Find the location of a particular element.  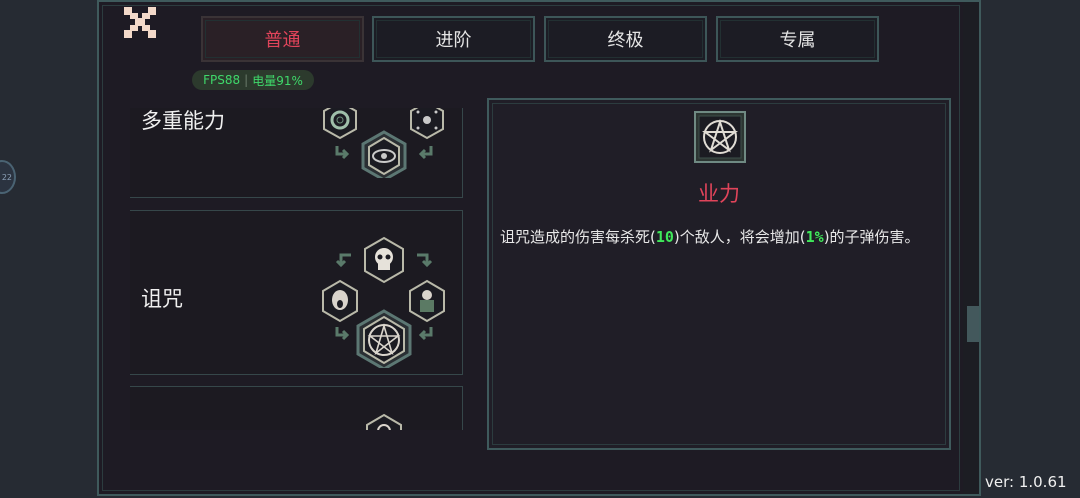

tab-normal: 普通 is located at coordinates (282, 39).